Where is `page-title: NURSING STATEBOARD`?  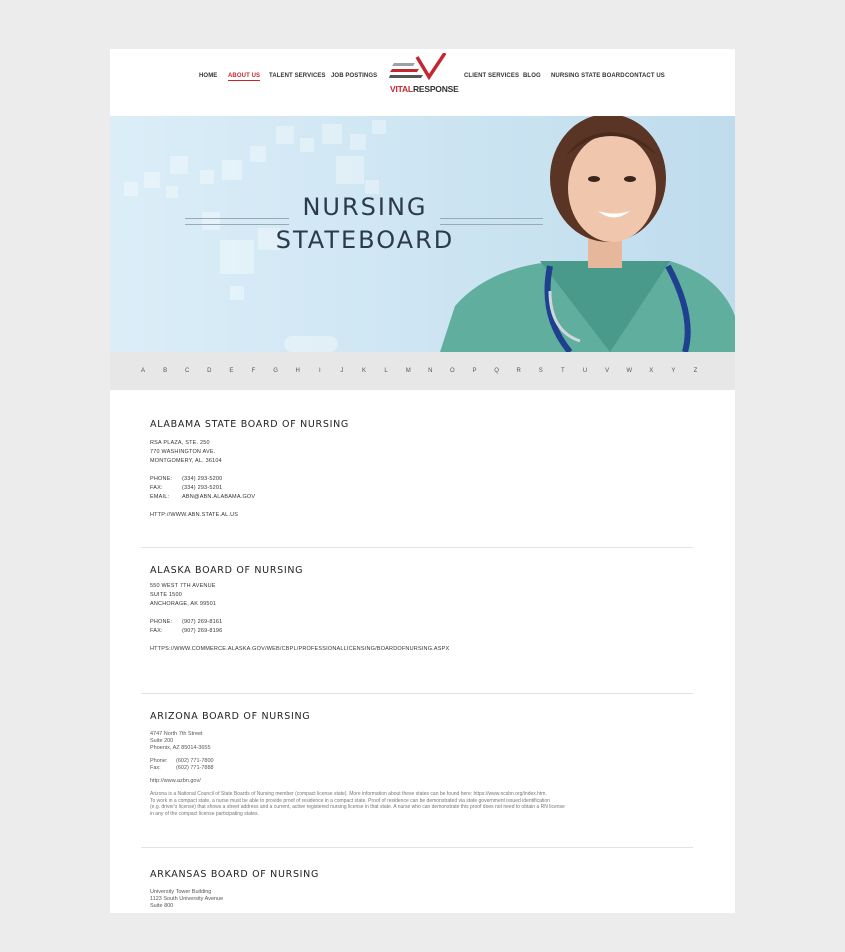 page-title: NURSING STATEBOARD is located at coordinates (365, 224).